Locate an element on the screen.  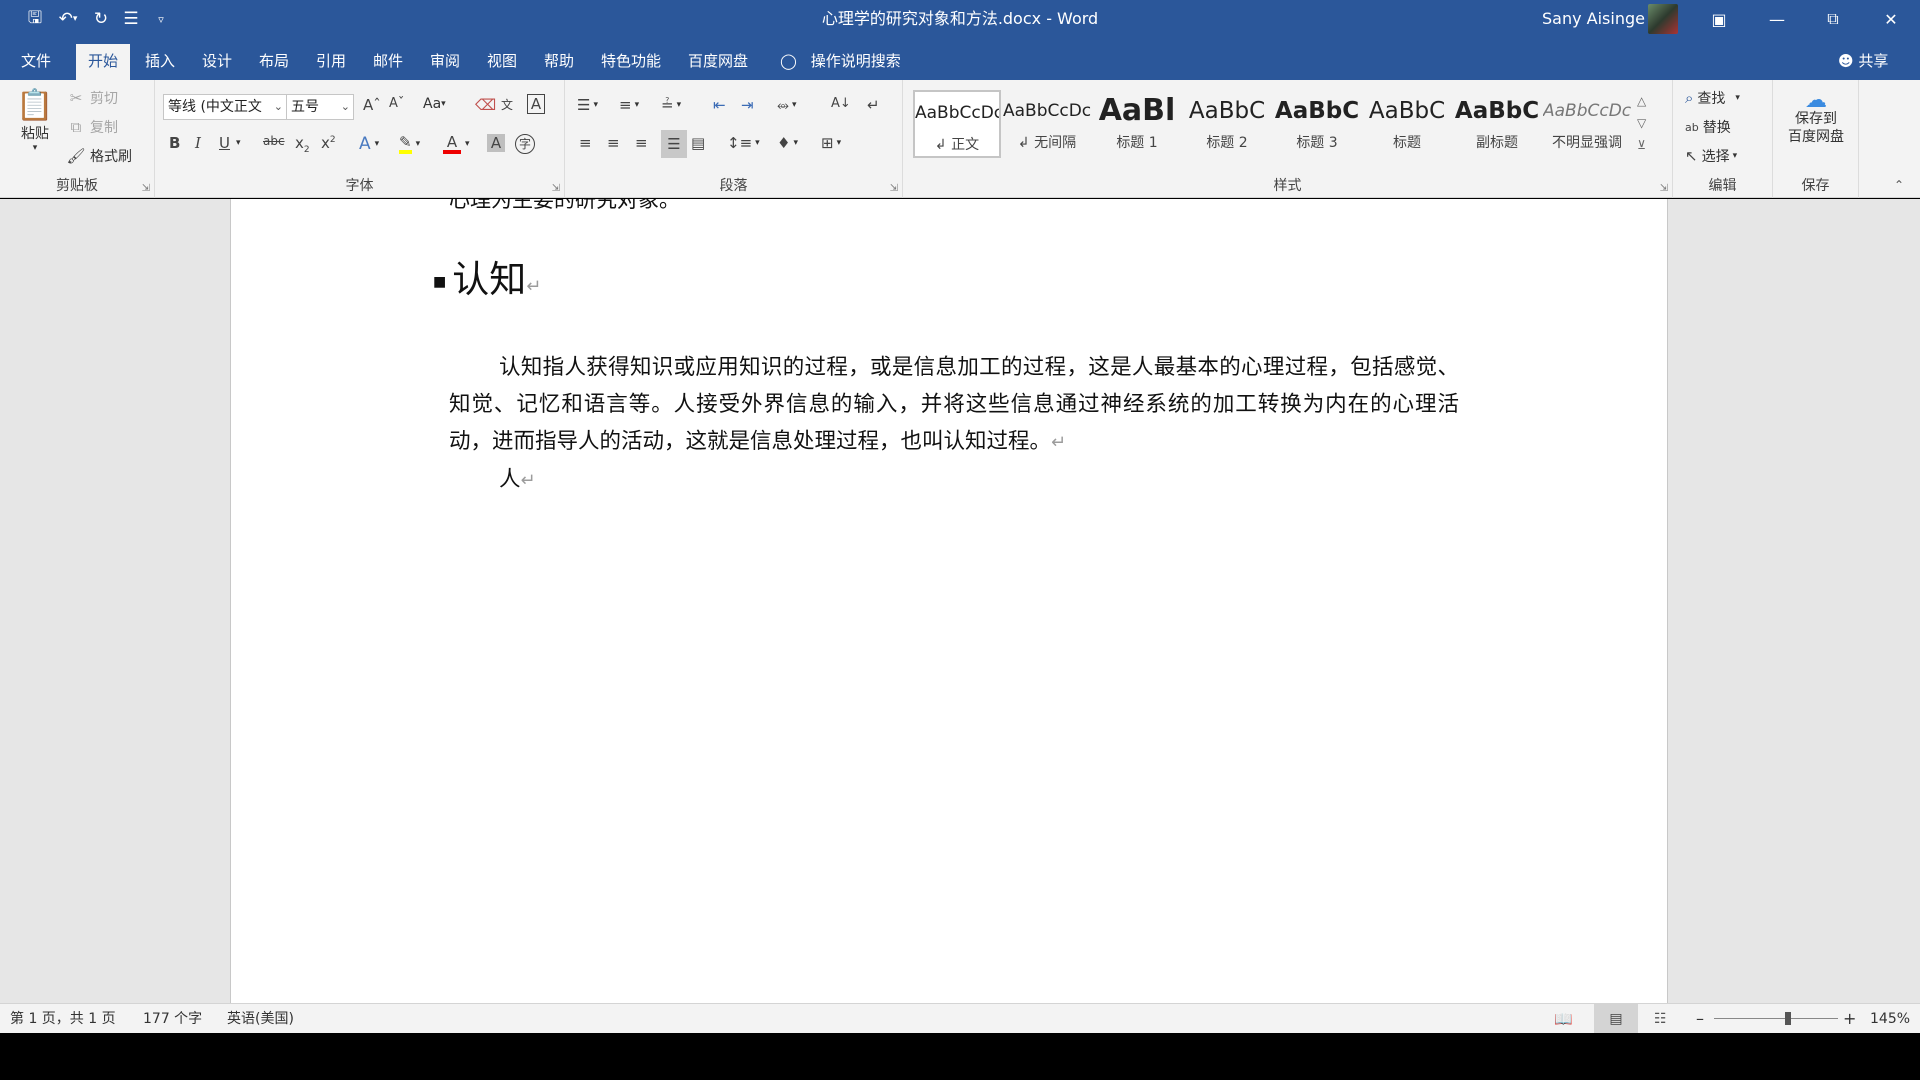
line-spacing-button: ↕≡ ▾ is located at coordinates (743, 143).